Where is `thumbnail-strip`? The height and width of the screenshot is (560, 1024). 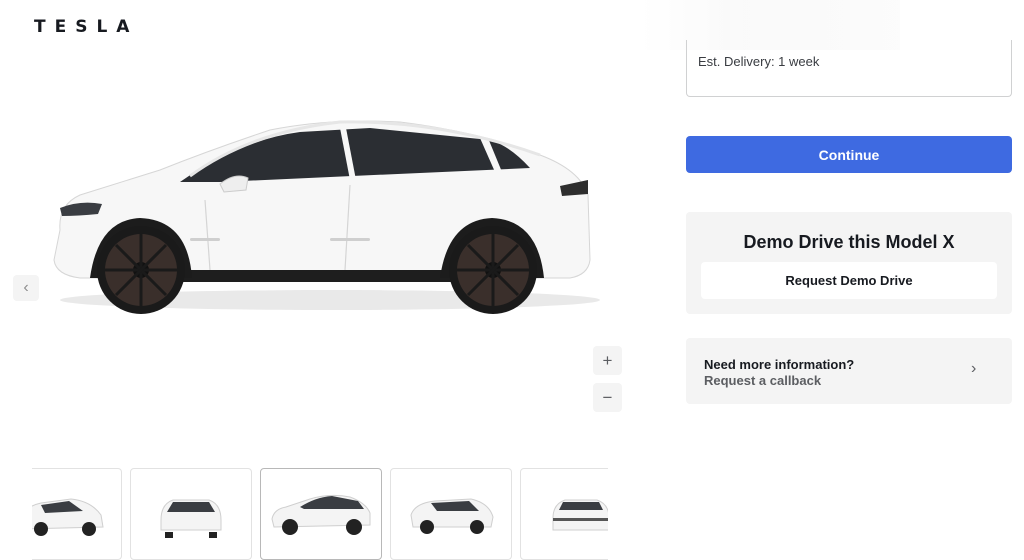 thumbnail-strip is located at coordinates (320, 514).